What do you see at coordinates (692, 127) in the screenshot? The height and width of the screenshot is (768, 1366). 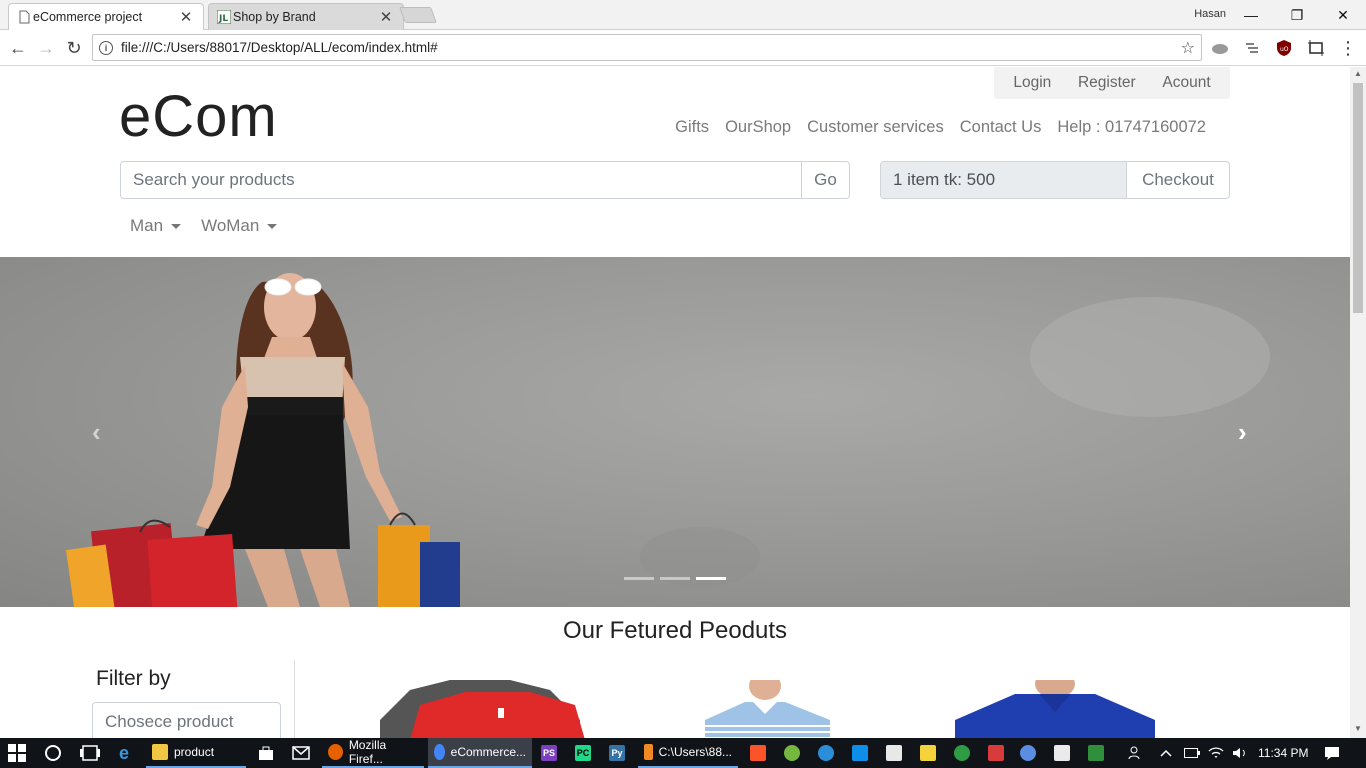 I see `nav-gifts: Gifts` at bounding box center [692, 127].